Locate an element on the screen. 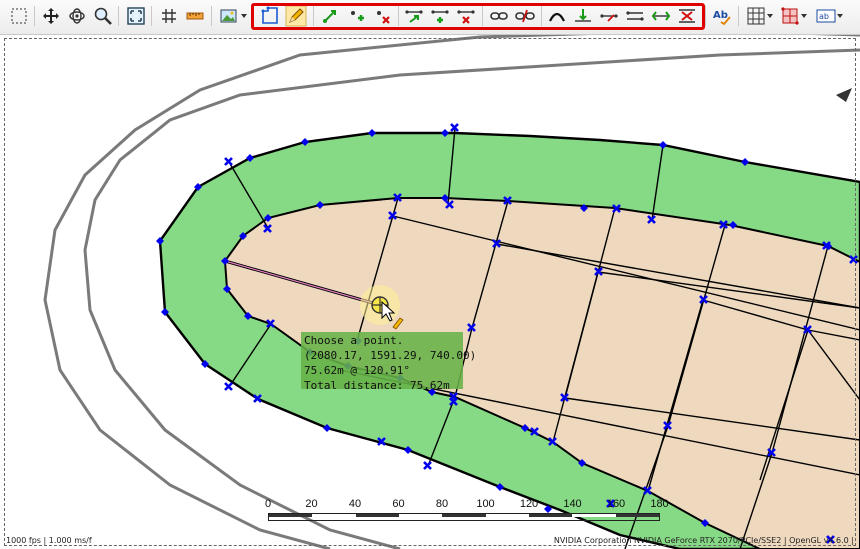 This screenshot has height=549, width=860. scale-bar: 0 20 40 60 80 100 120 140 160 180 is located at coordinates (466, 513).